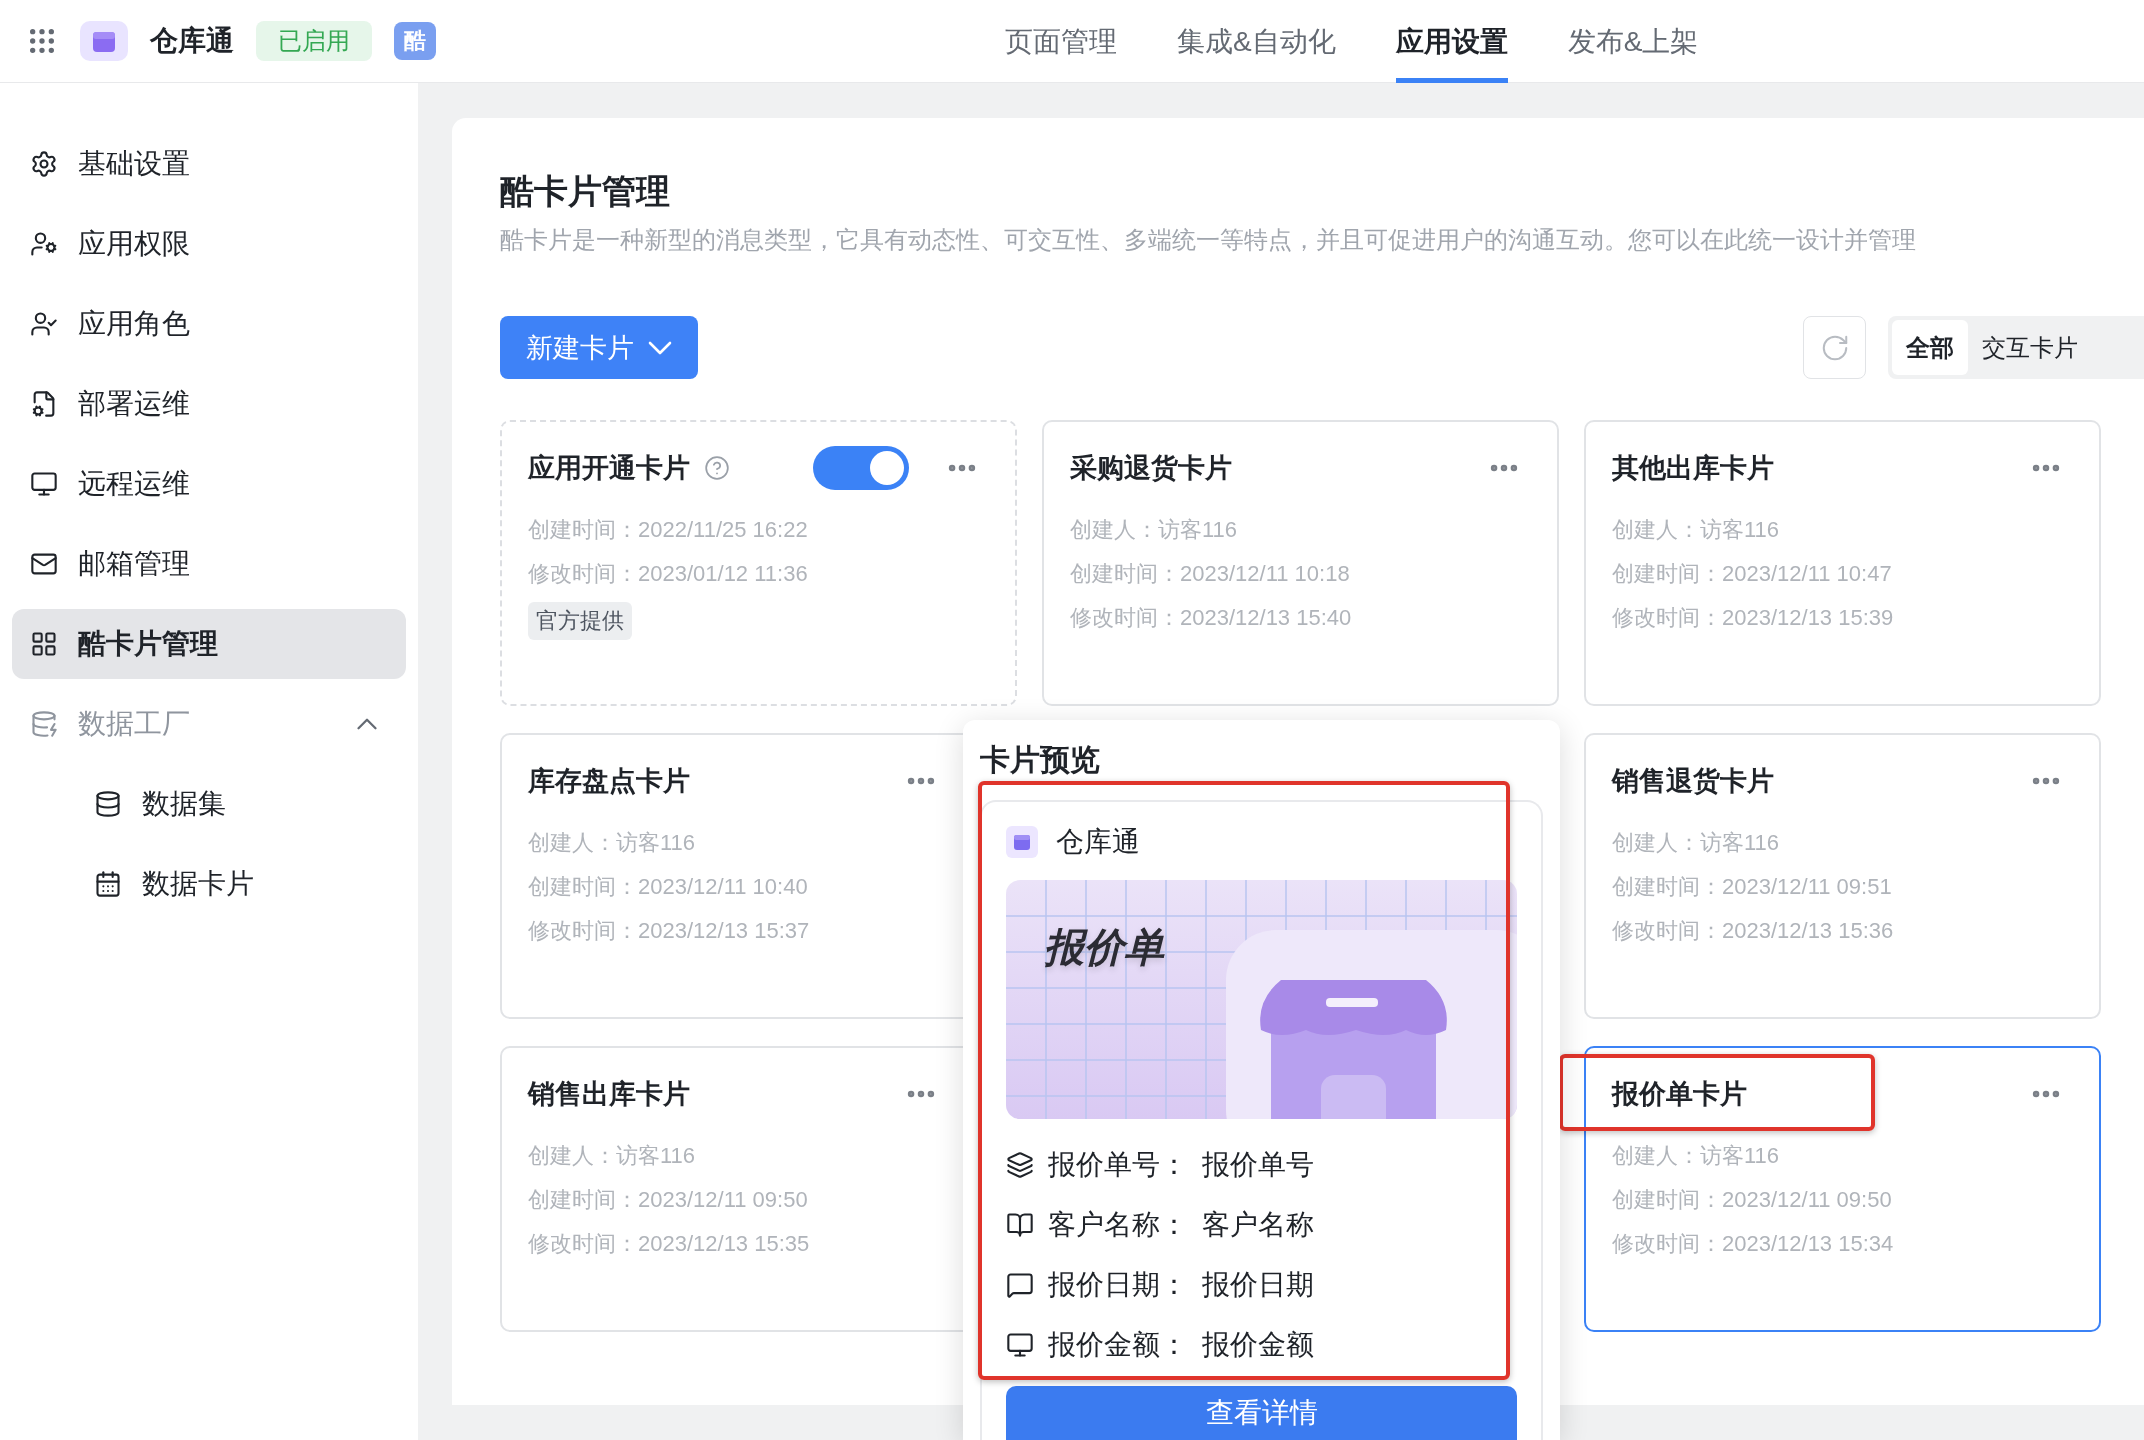 The height and width of the screenshot is (1440, 2144). What do you see at coordinates (44, 644) in the screenshot?
I see `grid-icon` at bounding box center [44, 644].